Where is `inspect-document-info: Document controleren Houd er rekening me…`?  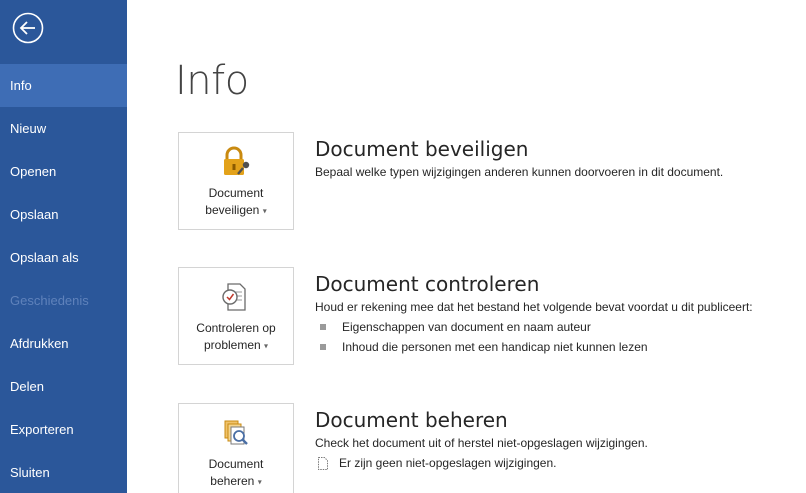 inspect-document-info: Document controleren Houd er rekening me… is located at coordinates (560, 312).